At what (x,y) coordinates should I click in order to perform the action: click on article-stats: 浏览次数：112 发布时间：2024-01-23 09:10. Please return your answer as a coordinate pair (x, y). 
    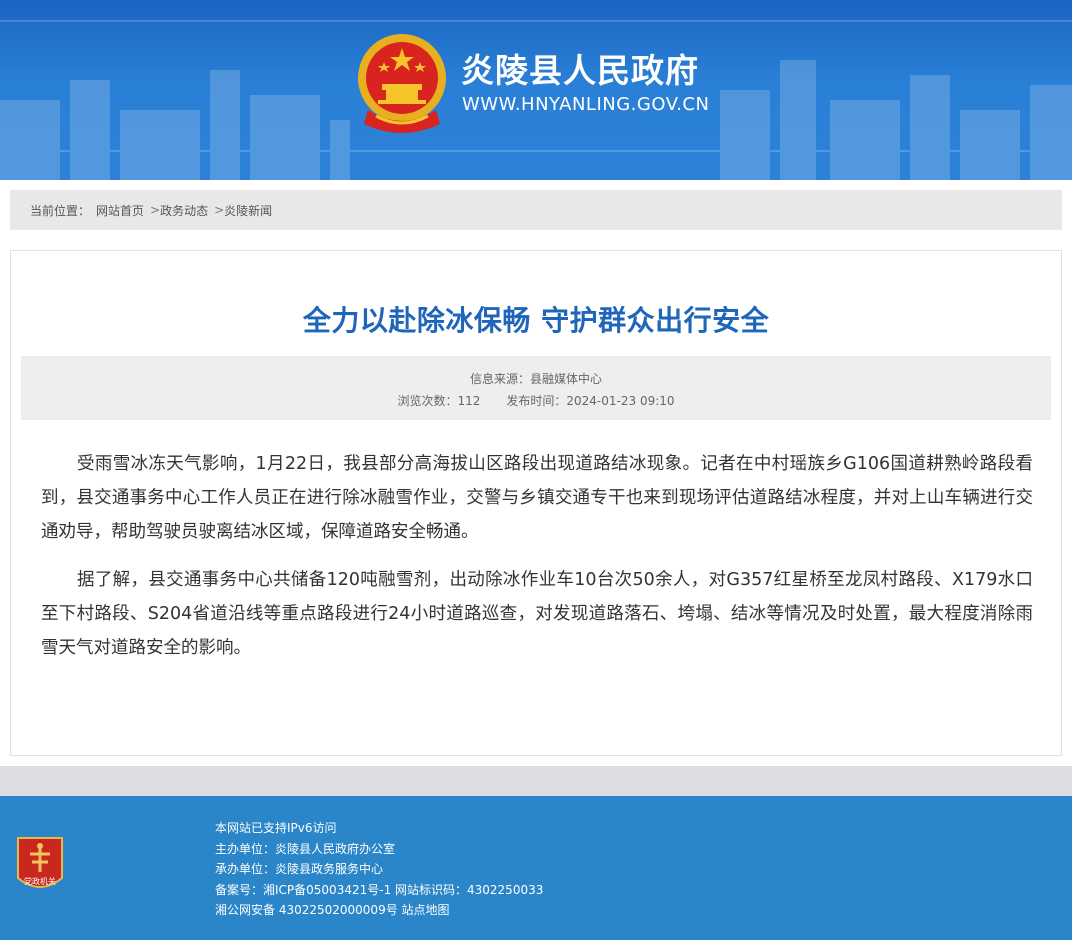
    Looking at the image, I should click on (536, 400).